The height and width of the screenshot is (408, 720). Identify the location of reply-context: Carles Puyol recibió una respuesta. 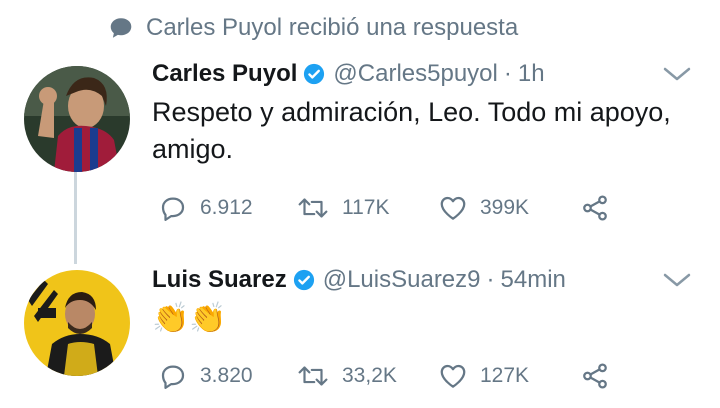
(313, 28).